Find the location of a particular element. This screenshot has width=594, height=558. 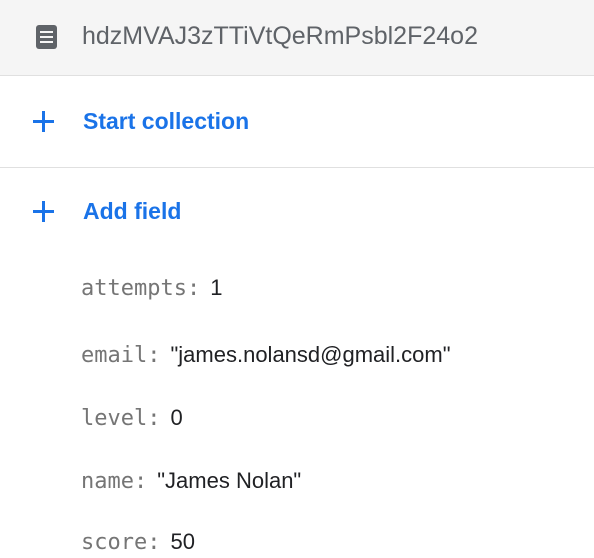

field-value: 1 is located at coordinates (216, 287).